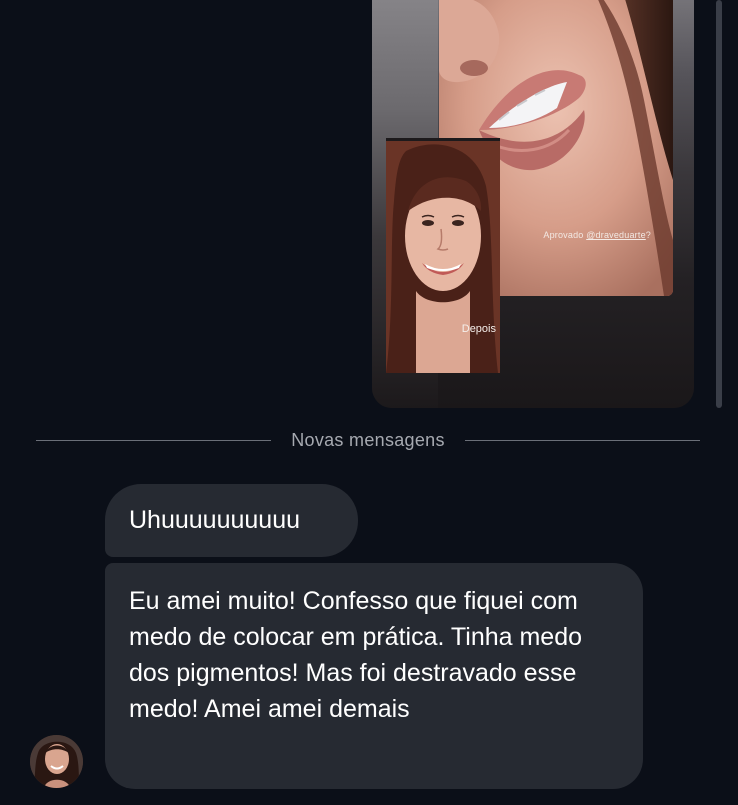 The image size is (738, 805). I want to click on divider-line-right, so click(582, 440).